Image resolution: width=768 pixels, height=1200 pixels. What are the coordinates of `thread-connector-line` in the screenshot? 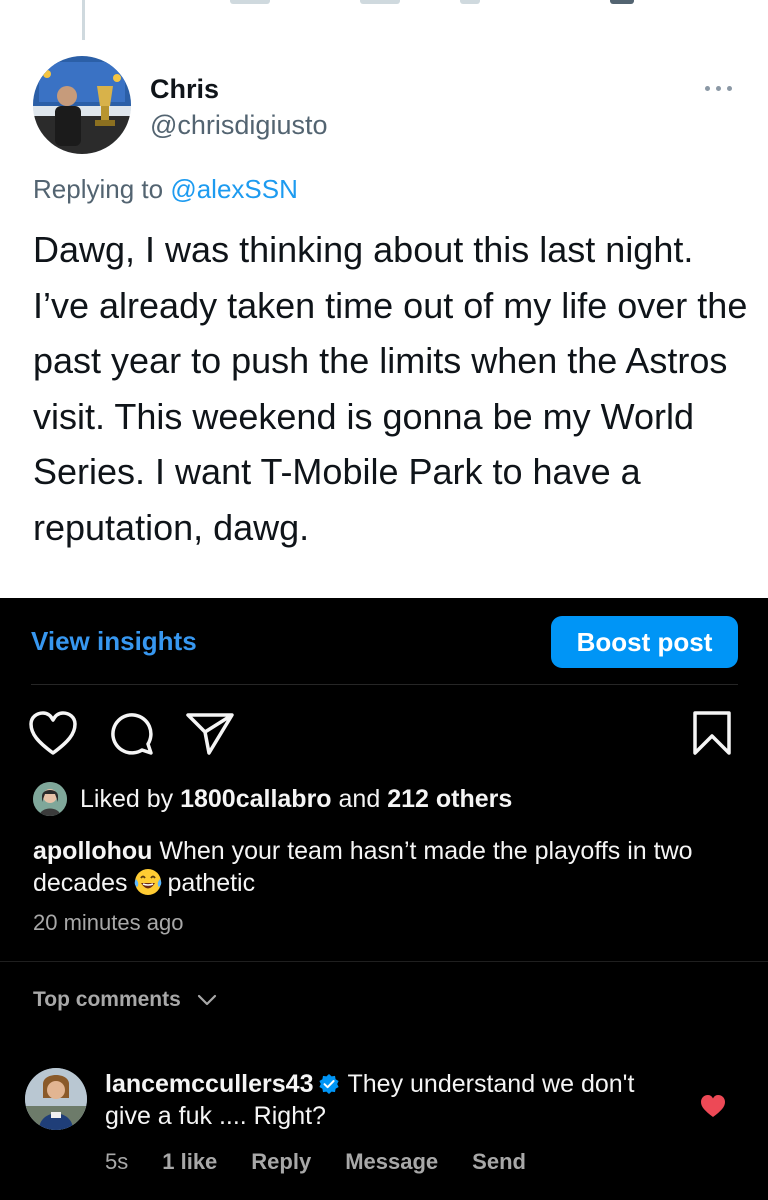 It's located at (83, 20).